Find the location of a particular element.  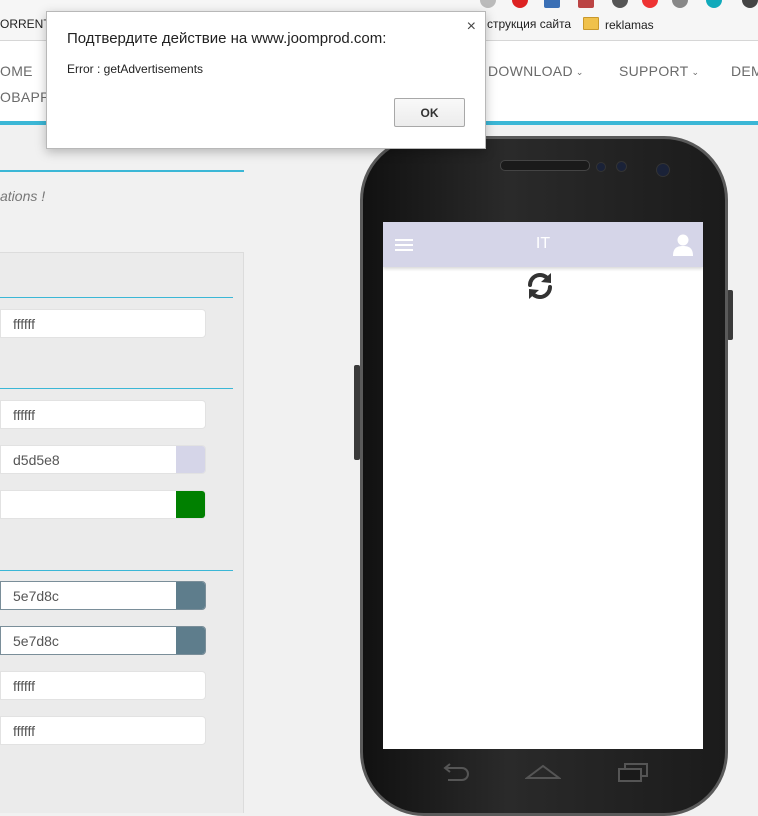

nav-support: SUPPORT ⌄ is located at coordinates (659, 71).